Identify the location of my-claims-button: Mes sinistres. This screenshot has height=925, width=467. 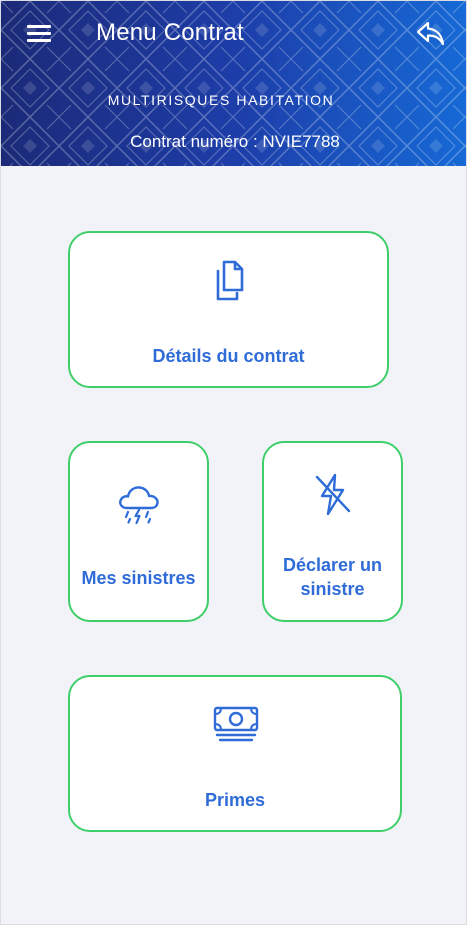
(138, 531).